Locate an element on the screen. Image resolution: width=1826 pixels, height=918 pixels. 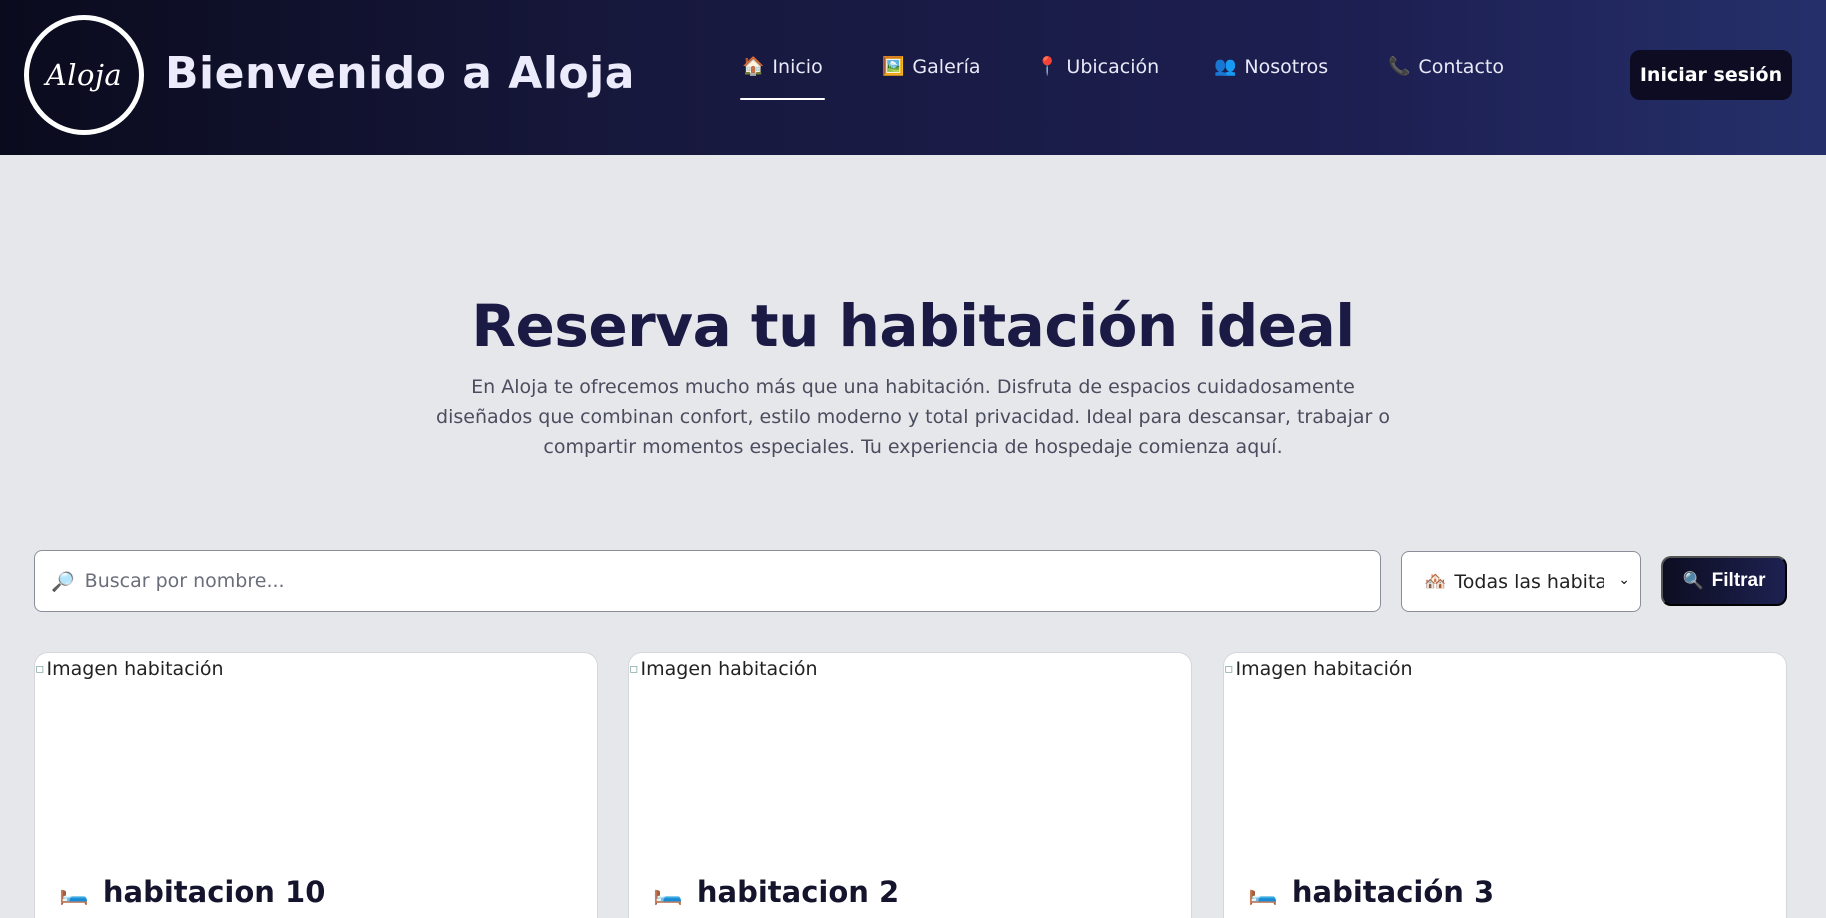
room-name: habitacion 2 is located at coordinates (798, 892).